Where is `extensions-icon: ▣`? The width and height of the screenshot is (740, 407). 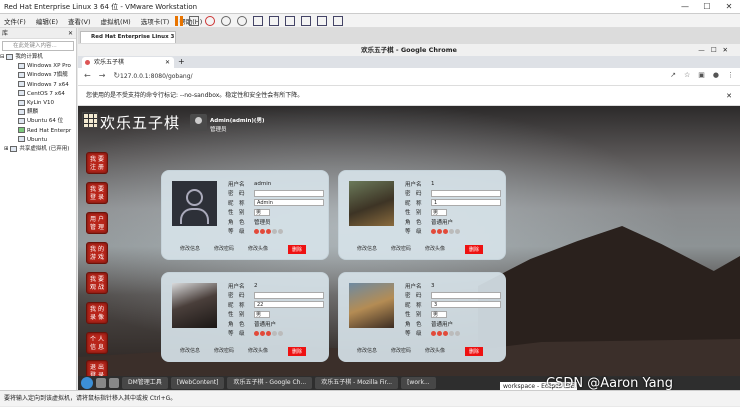 extensions-icon: ▣ is located at coordinates (701, 75).